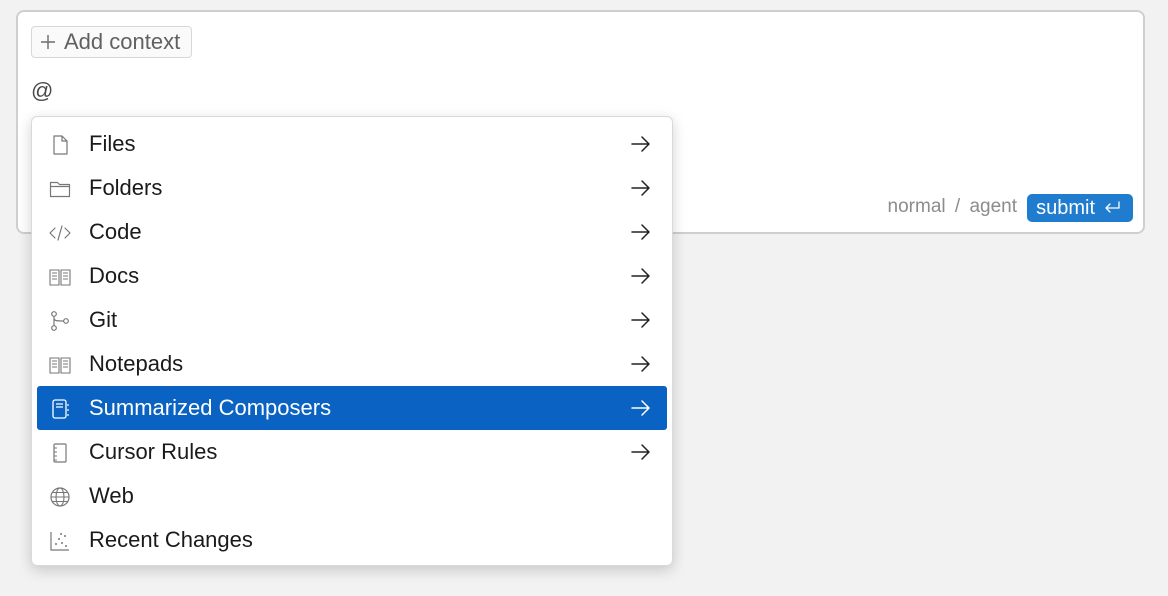  Describe the element at coordinates (352, 320) in the screenshot. I see `menu-item-git: Git` at that location.